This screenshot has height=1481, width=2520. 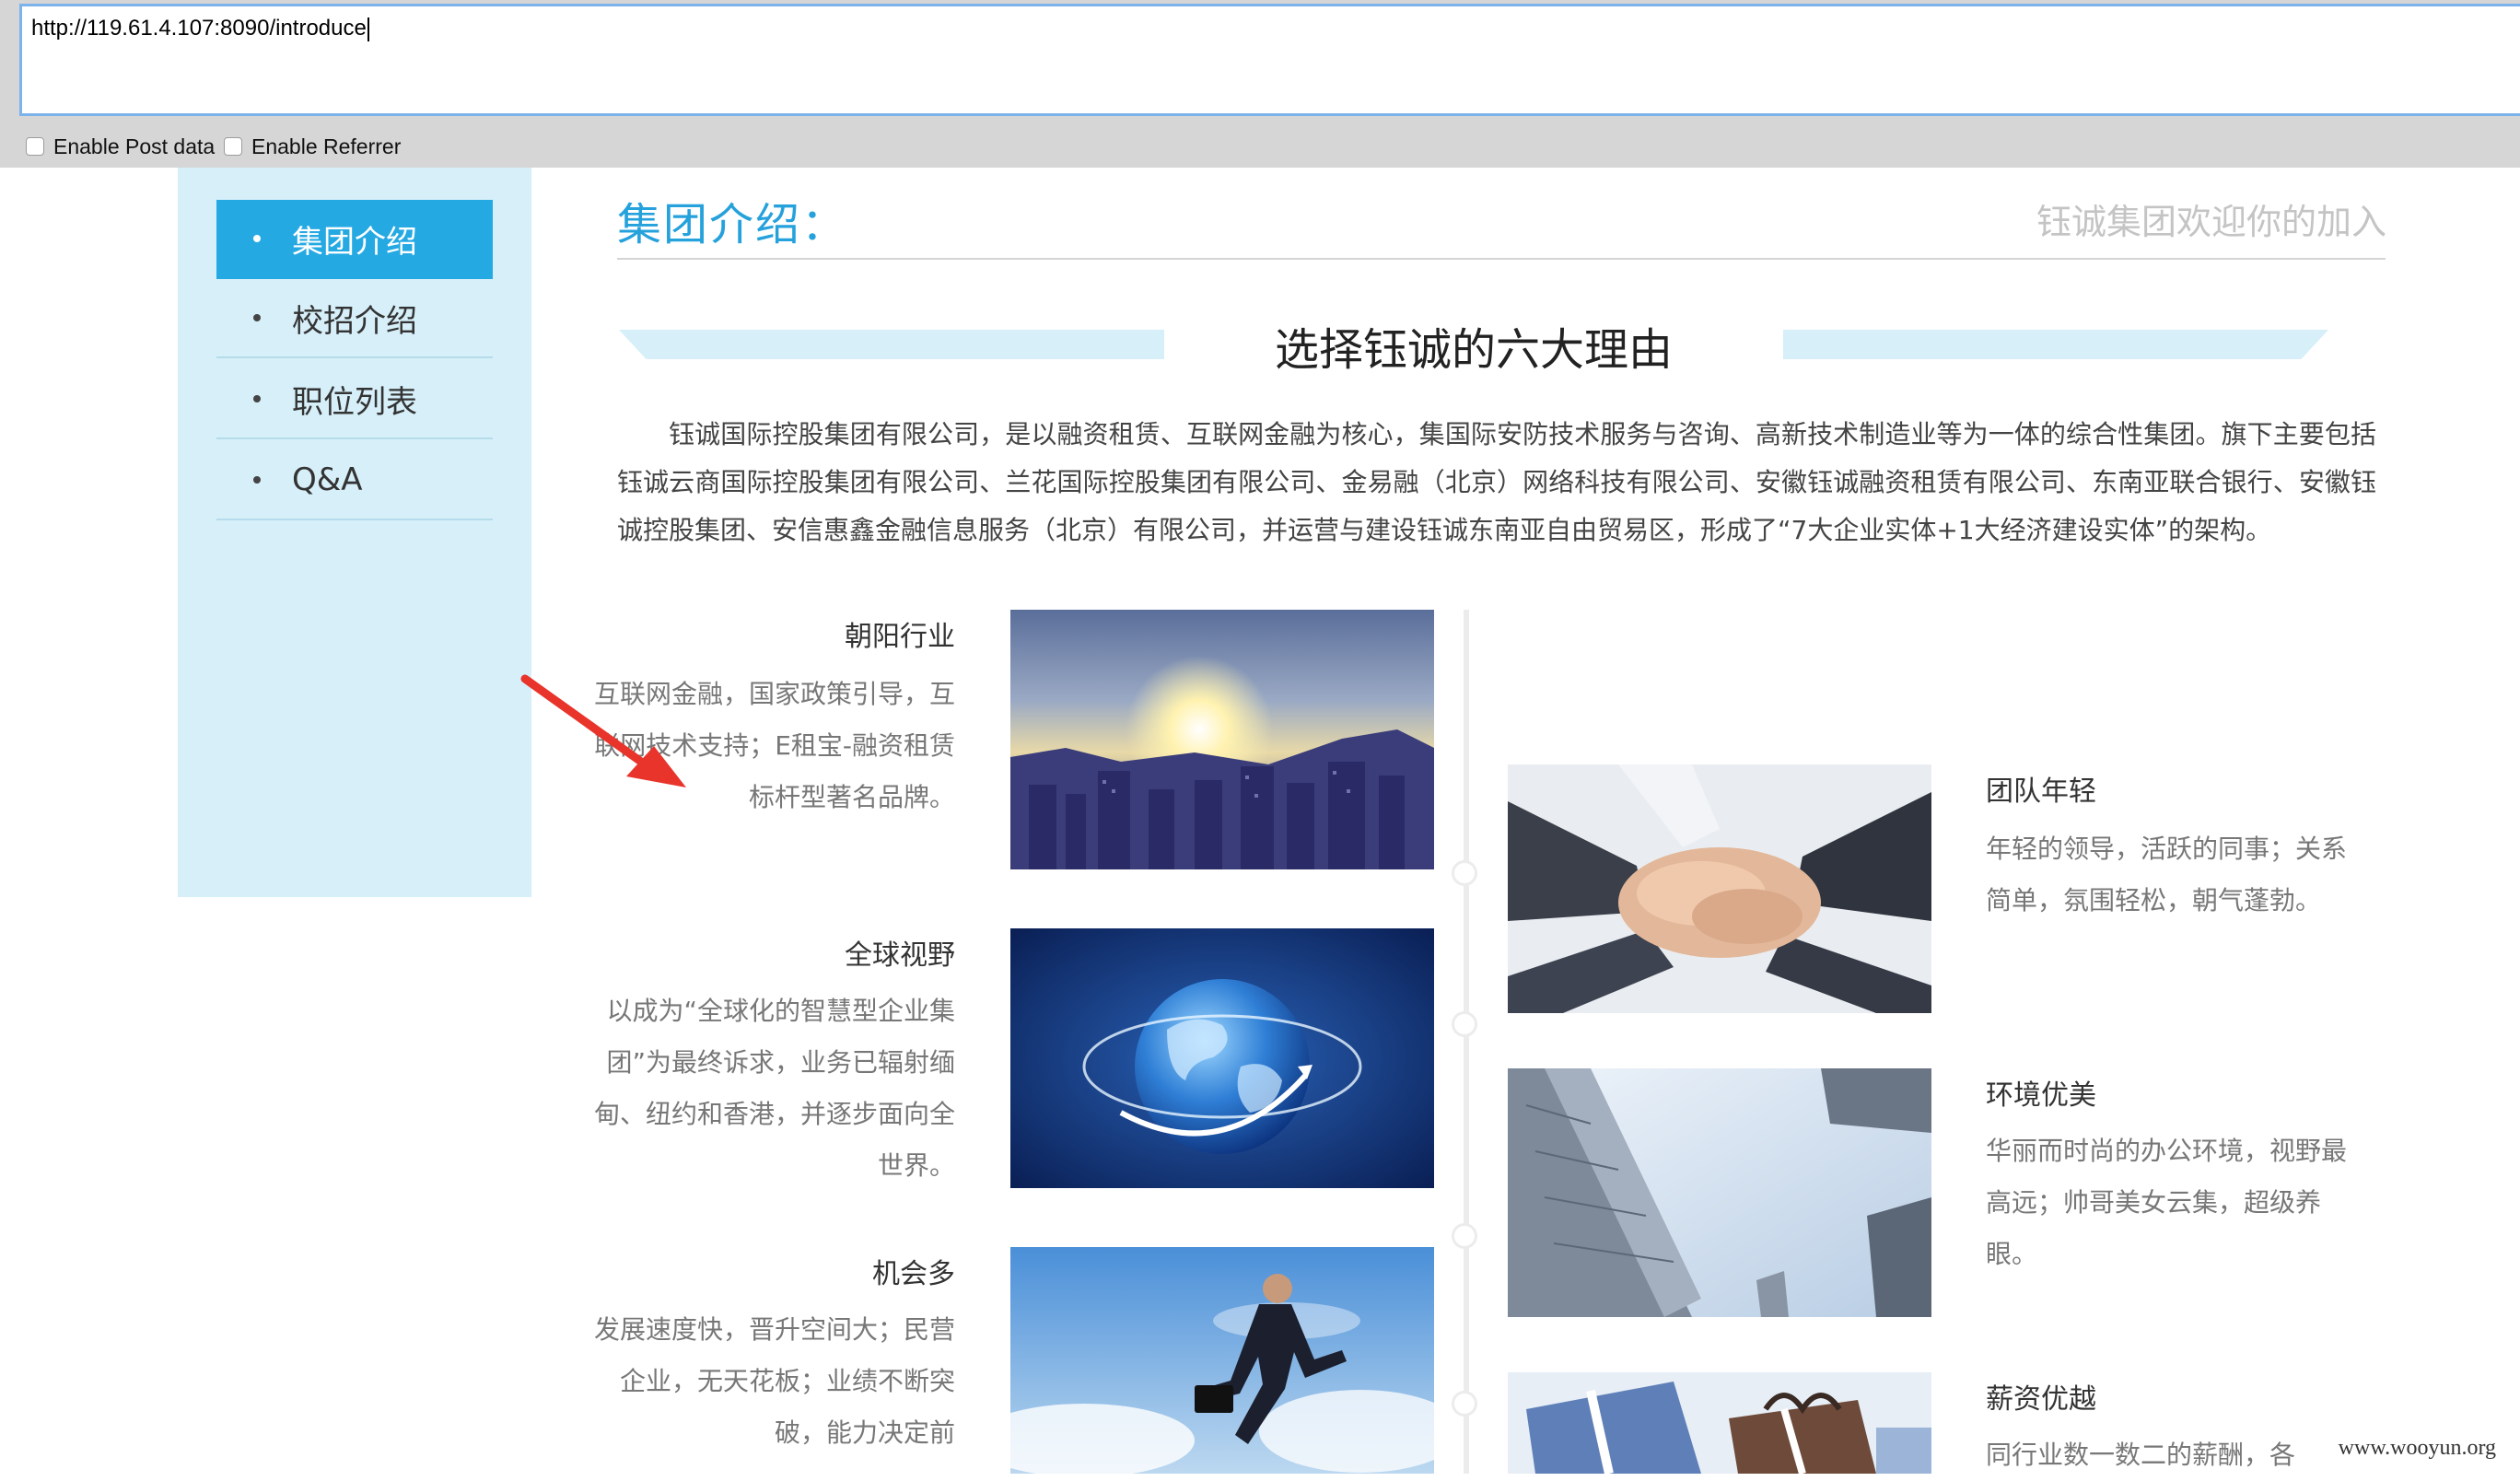 I want to click on feature-title-young-team: 团队年轻, so click(x=2041, y=791).